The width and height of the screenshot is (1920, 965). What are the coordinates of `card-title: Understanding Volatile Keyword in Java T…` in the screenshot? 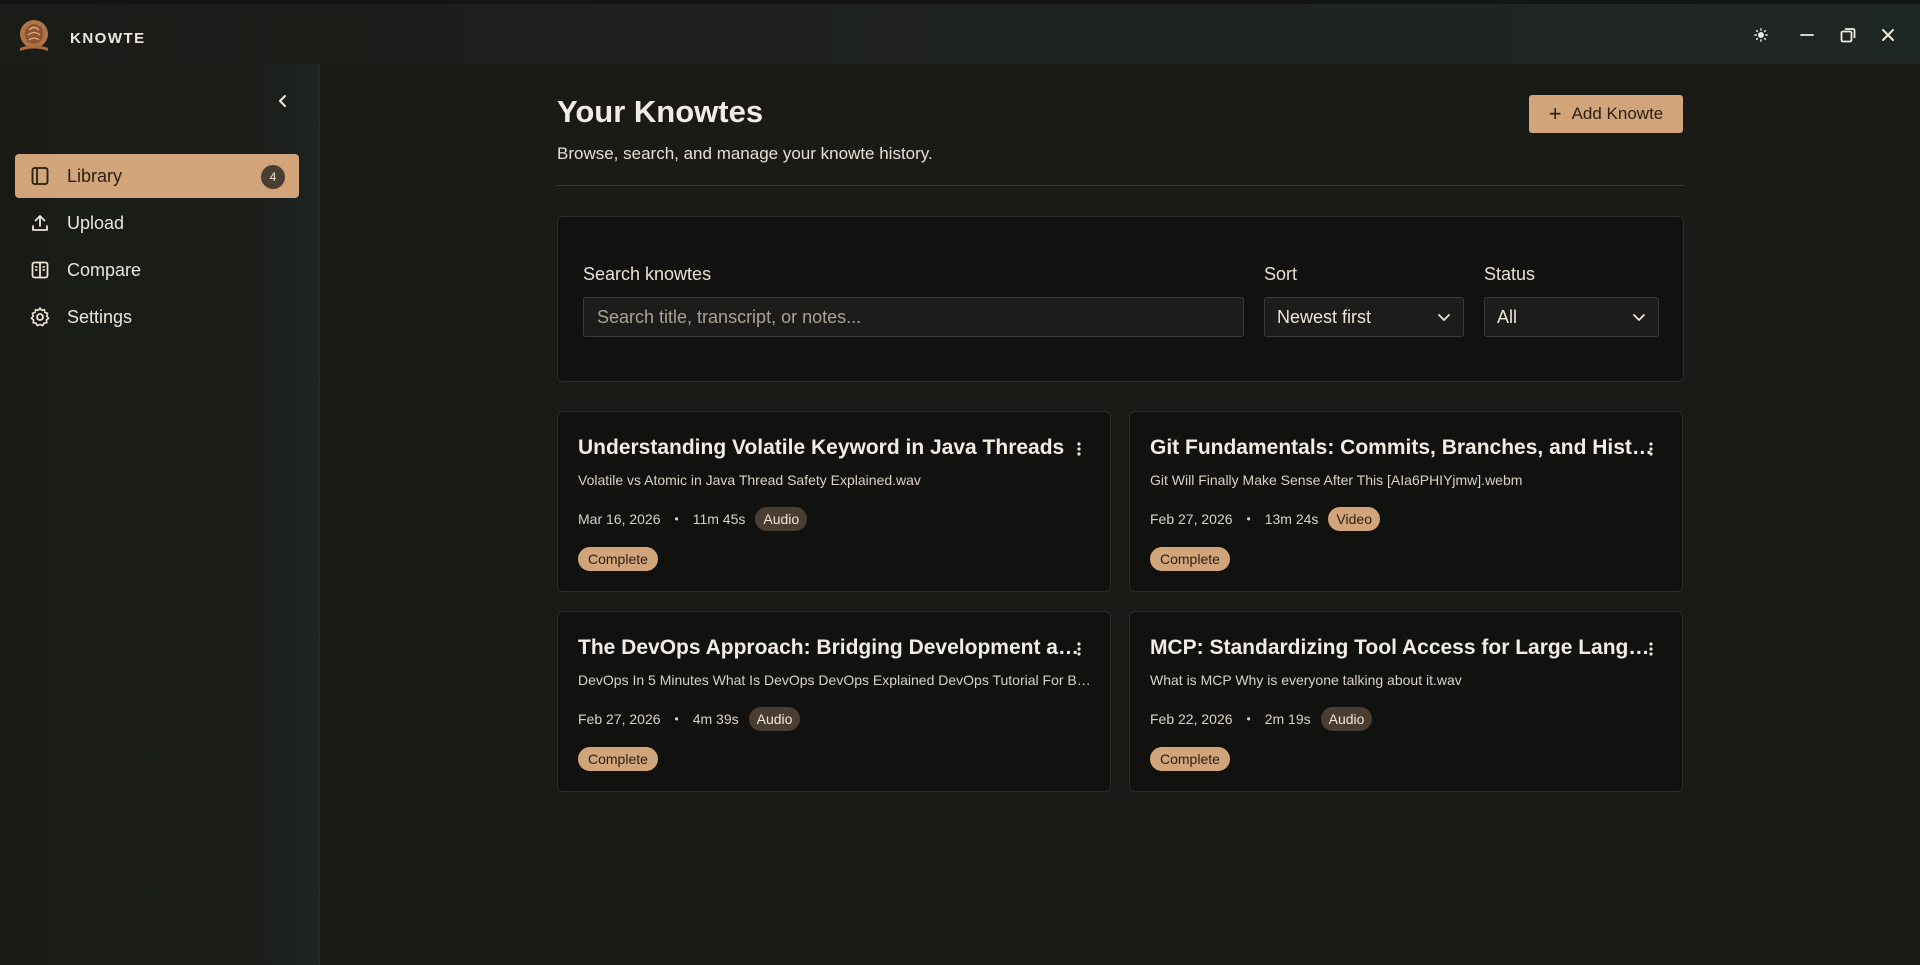 It's located at (821, 447).